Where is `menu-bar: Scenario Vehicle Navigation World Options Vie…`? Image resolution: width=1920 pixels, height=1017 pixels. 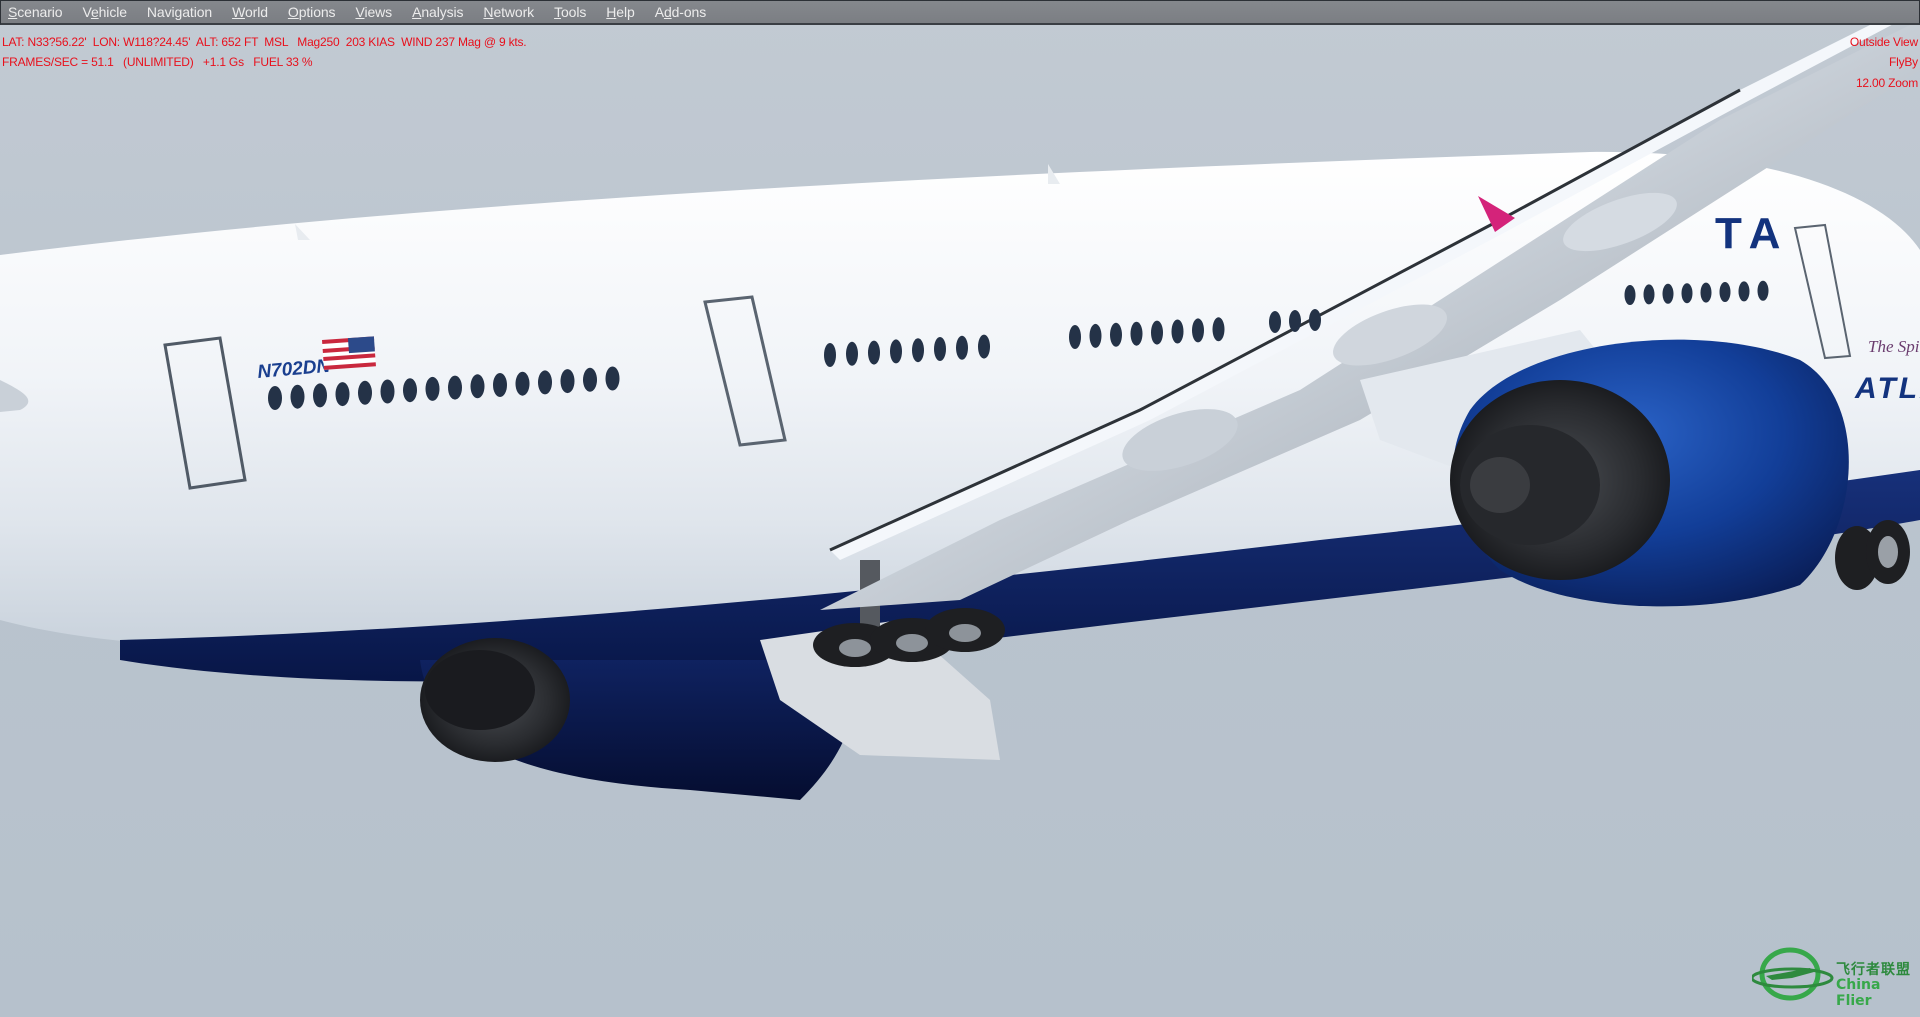 menu-bar: Scenario Vehicle Navigation World Options Vie… is located at coordinates (960, 12).